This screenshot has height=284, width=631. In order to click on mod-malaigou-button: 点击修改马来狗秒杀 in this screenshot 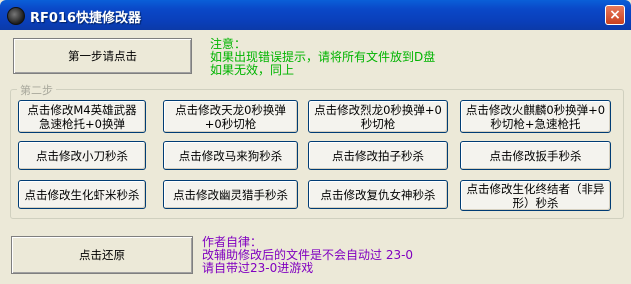, I will do `click(230, 155)`.